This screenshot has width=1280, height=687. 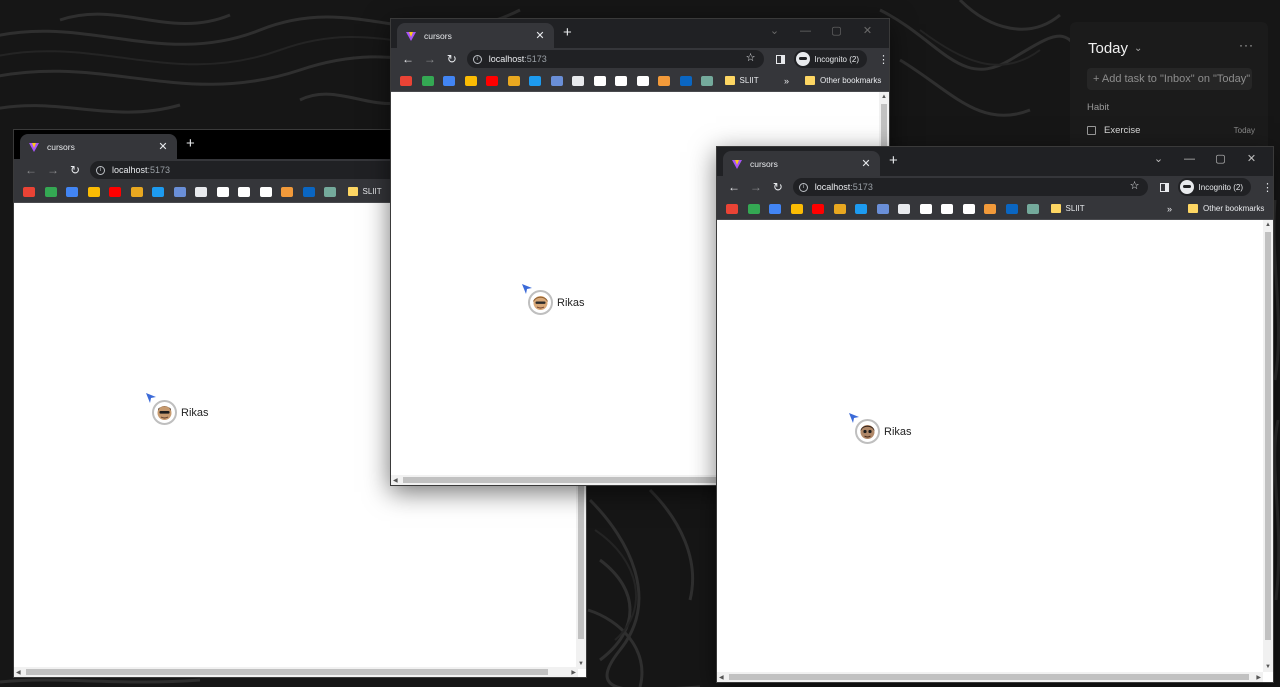 What do you see at coordinates (843, 80) in the screenshot?
I see `other-bookmarks: Other bookmarks` at bounding box center [843, 80].